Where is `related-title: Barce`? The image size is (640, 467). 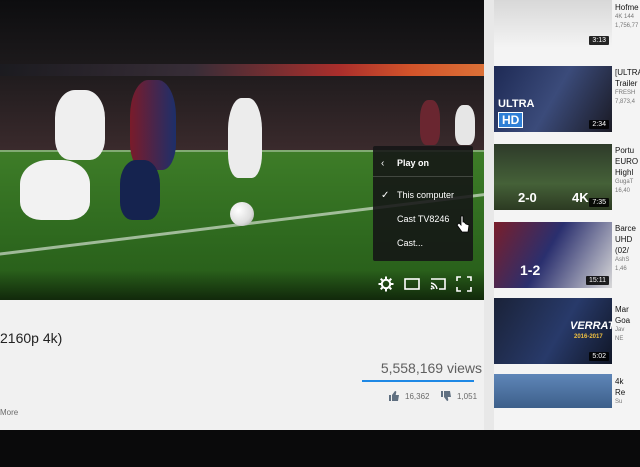 related-title: Barce is located at coordinates (625, 228).